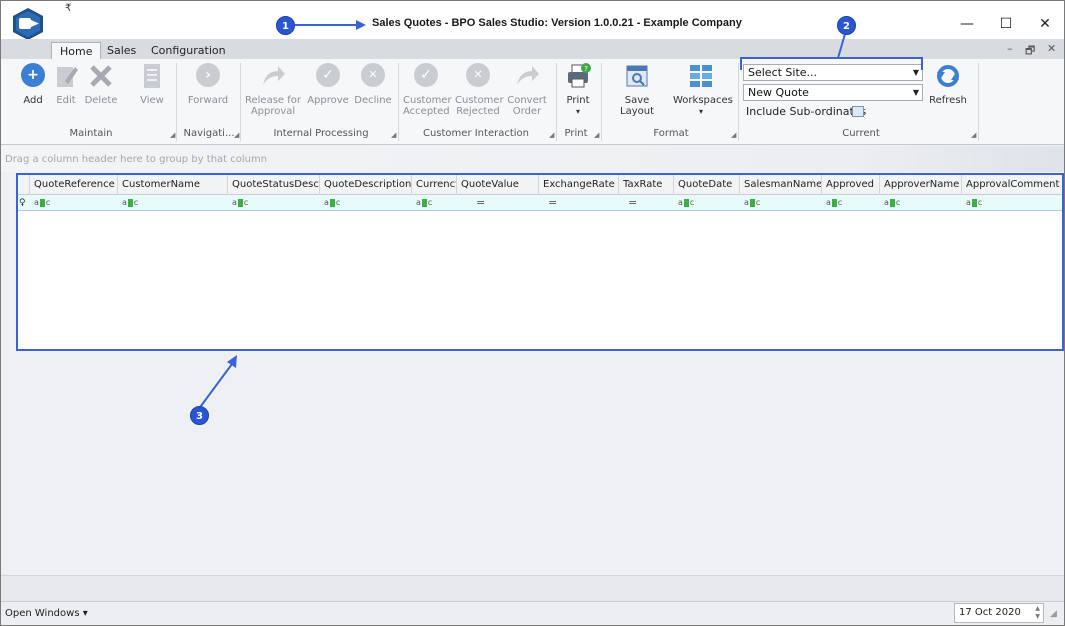 This screenshot has width=1065, height=626. Describe the element at coordinates (646, 185) in the screenshot. I see `column-header-tax-rate: TaxRate` at that location.